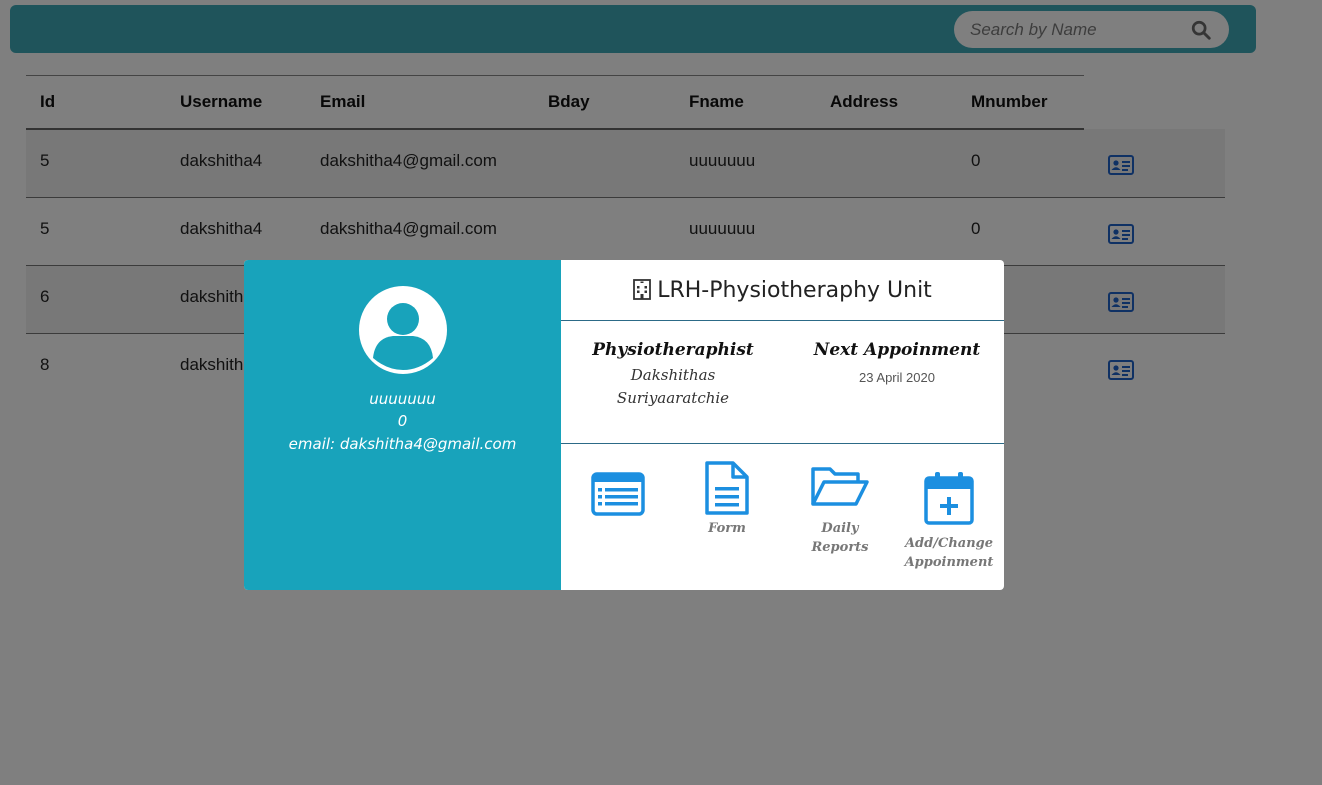 The width and height of the screenshot is (1322, 785). I want to click on appointment-label-line1: Add/Change, so click(949, 543).